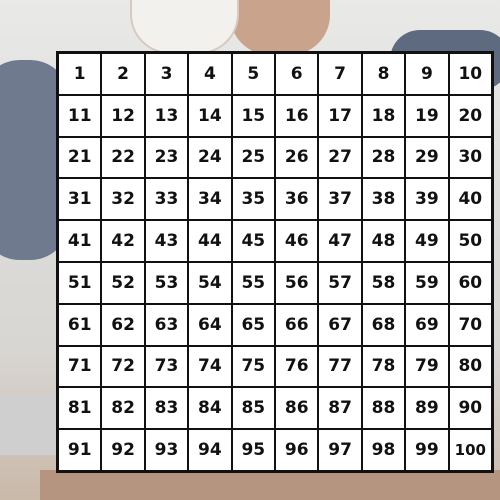 This screenshot has height=500, width=500. Describe the element at coordinates (297, 241) in the screenshot. I see `grid-cell: 46` at that location.